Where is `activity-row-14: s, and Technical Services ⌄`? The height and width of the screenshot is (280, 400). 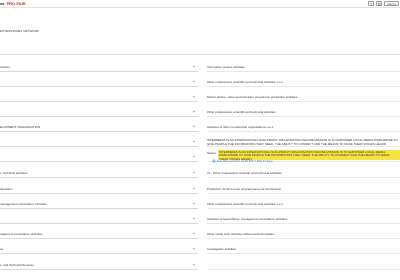 activity-row-14: s, and Technical Services ⌄ is located at coordinates (99, 265).